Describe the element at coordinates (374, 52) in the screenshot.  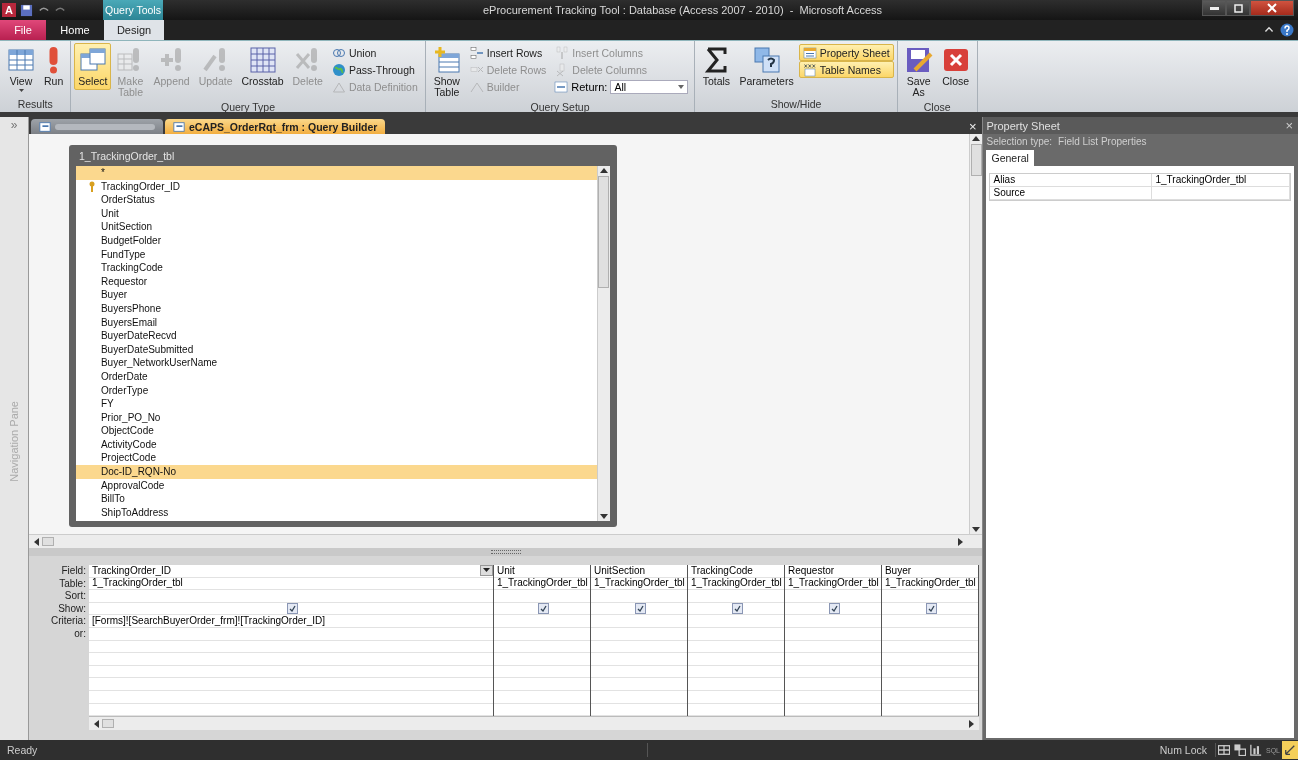
I see `ribbon-button: Union` at that location.